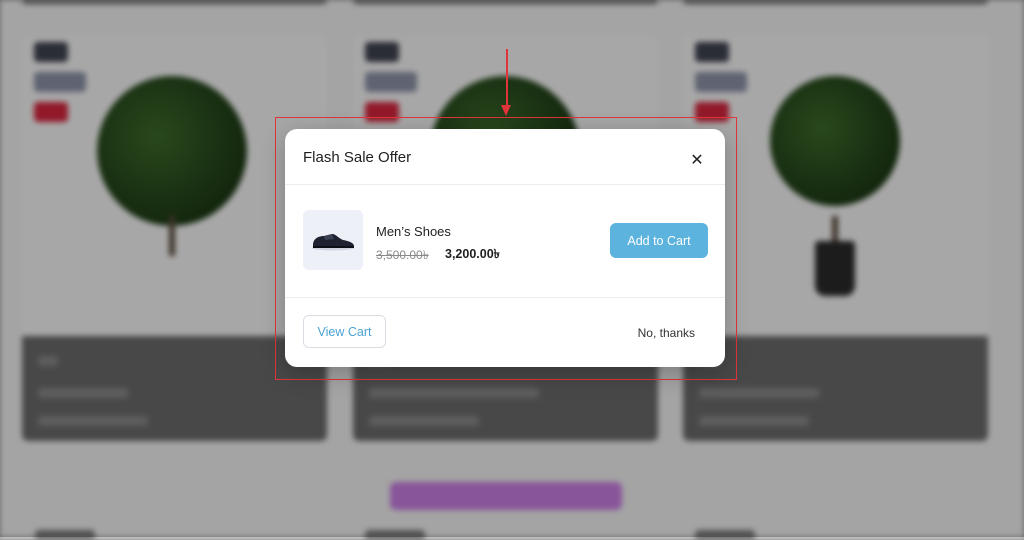  Describe the element at coordinates (659, 240) in the screenshot. I see `add-to-cart-button: Add to Cart` at that location.